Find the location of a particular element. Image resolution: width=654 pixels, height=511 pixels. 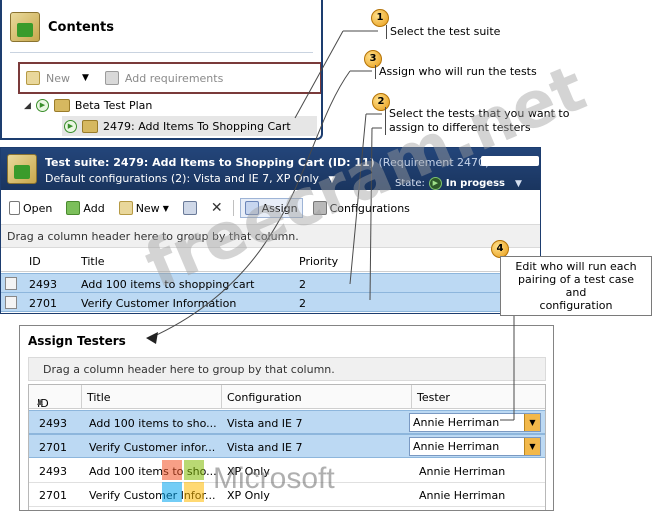

callout-1-line is located at coordinates (319, 74).